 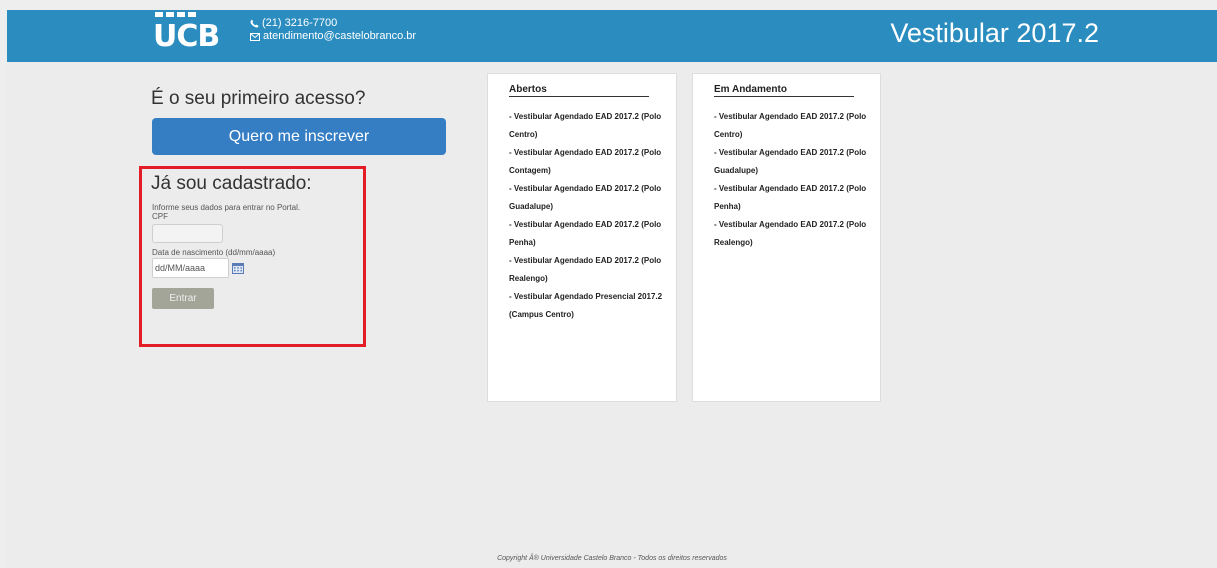 What do you see at coordinates (231, 183) in the screenshot?
I see `login-heading: Já sou cadastrado:` at bounding box center [231, 183].